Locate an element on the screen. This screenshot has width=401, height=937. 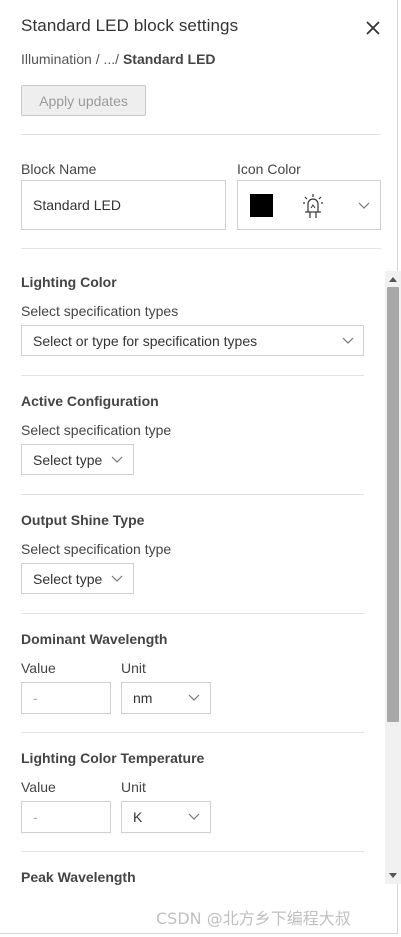
color-temperature-unit-select: K is located at coordinates (166, 817).